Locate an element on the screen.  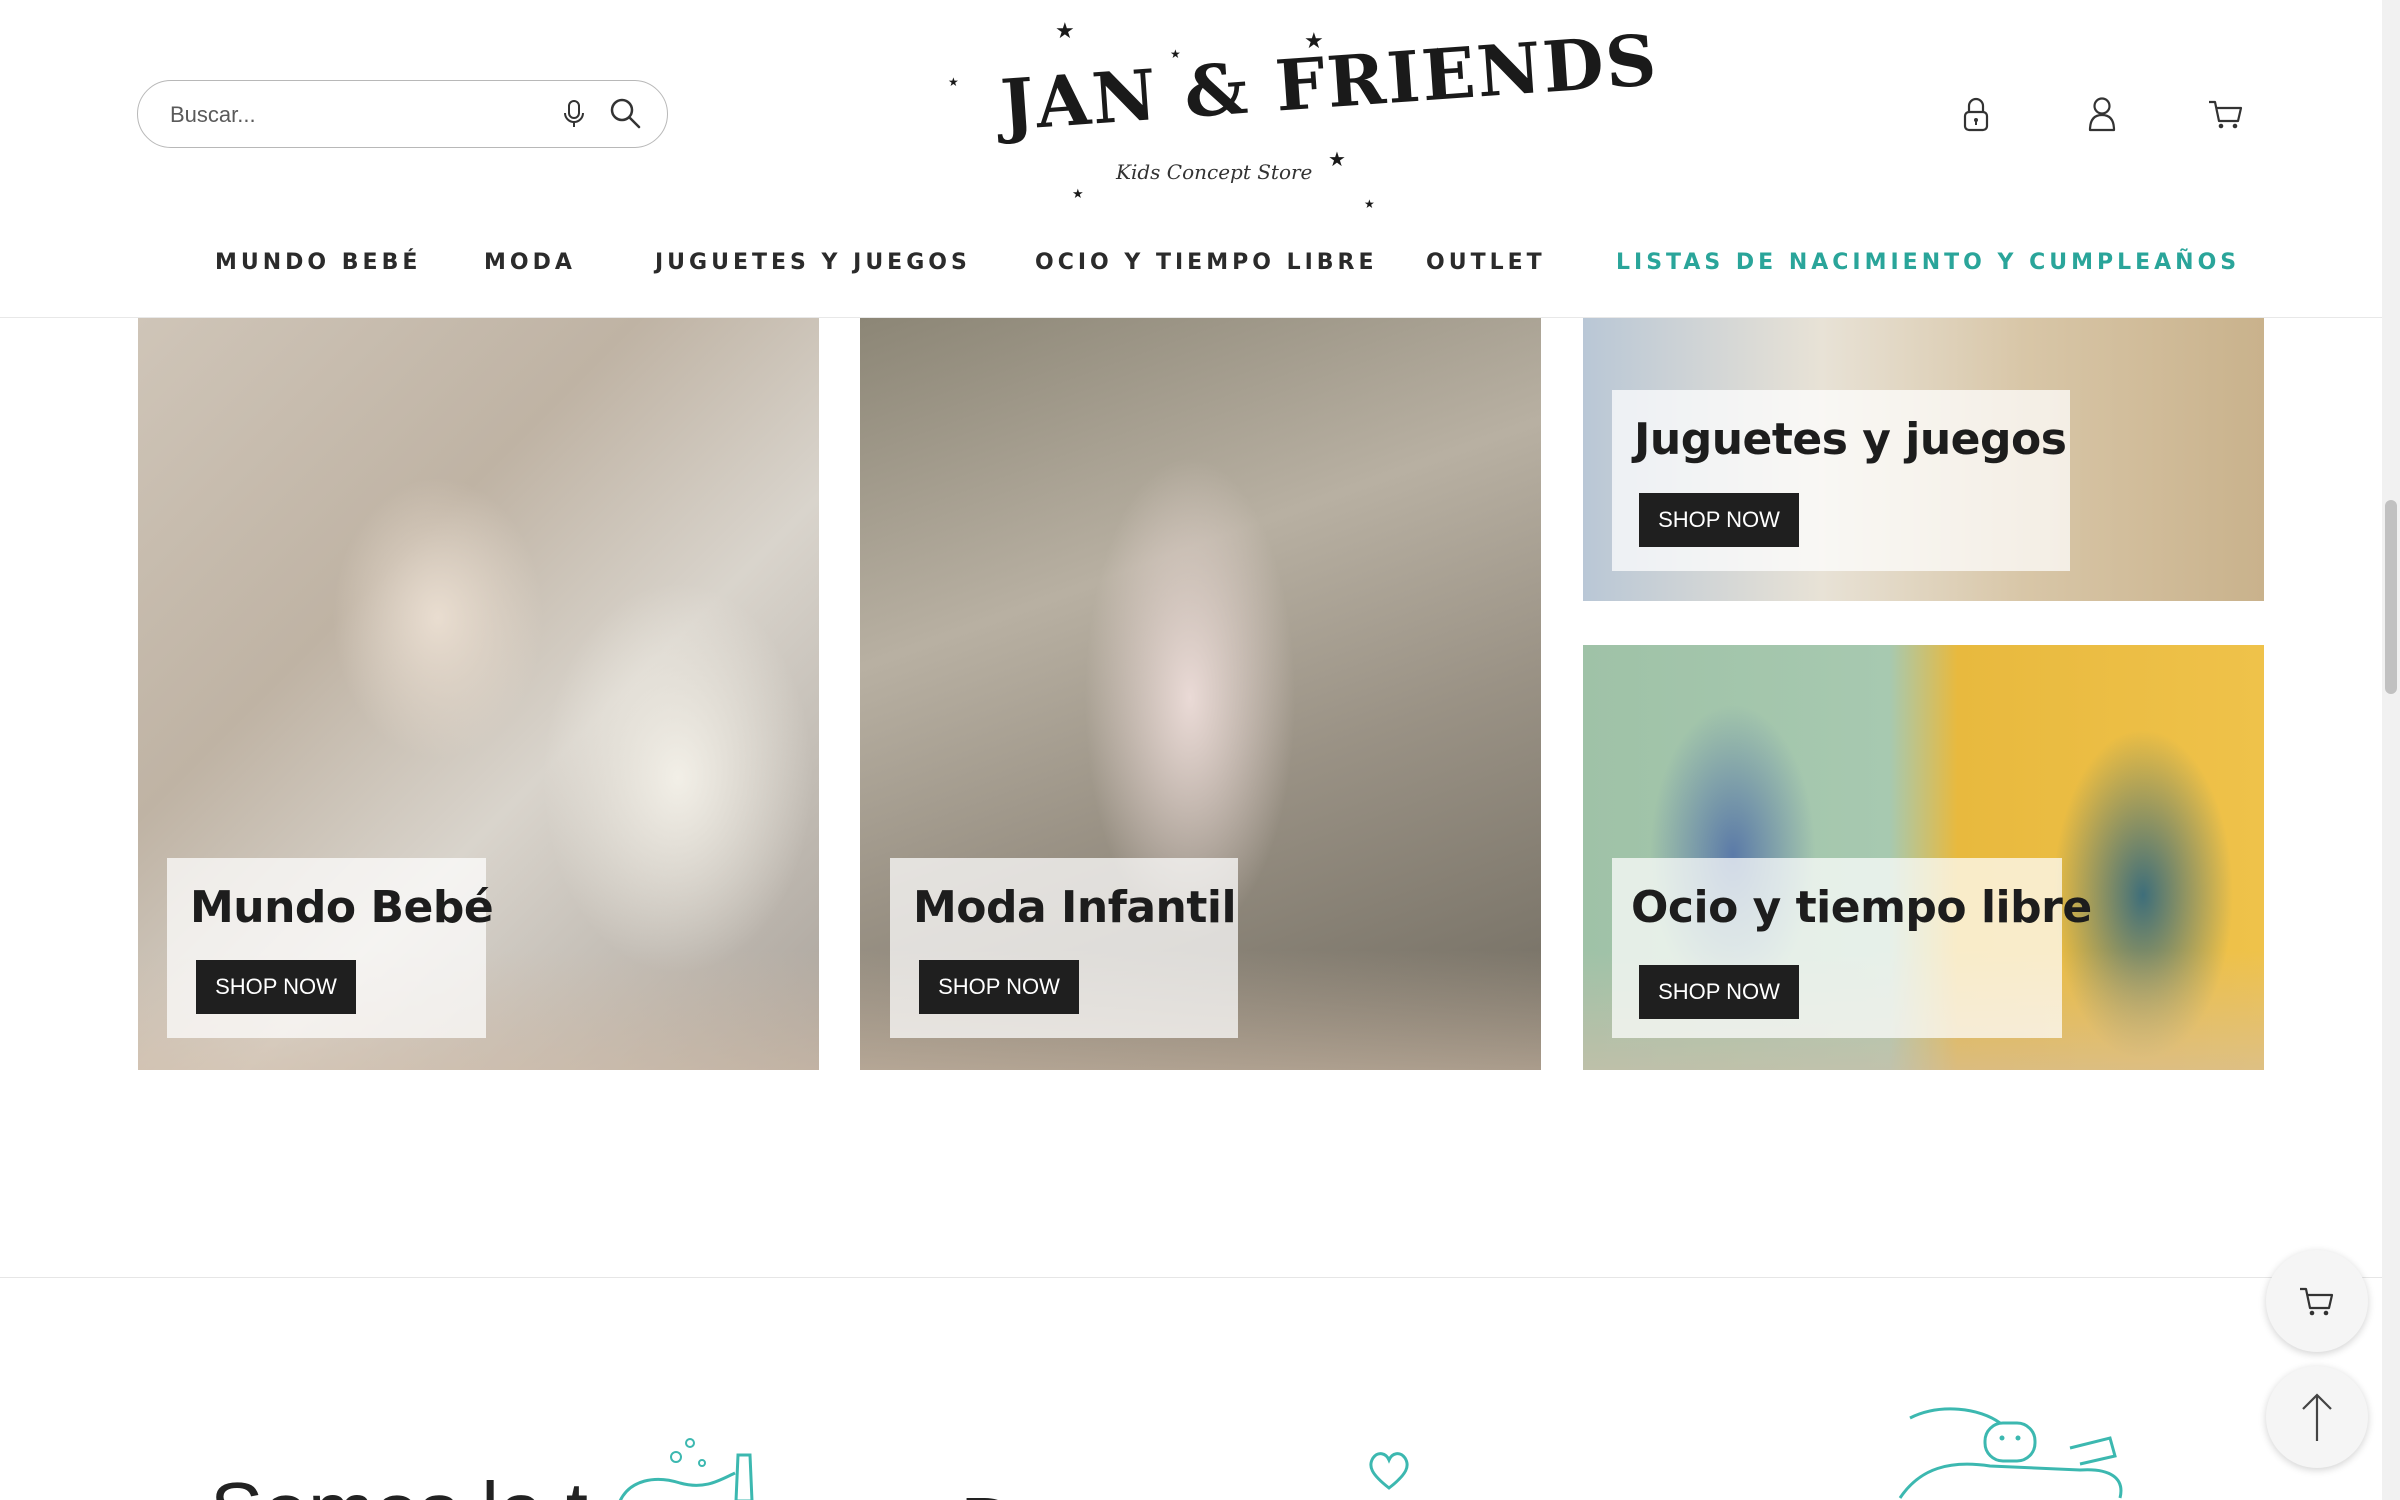
heart-icon is located at coordinates (1389, 1471).